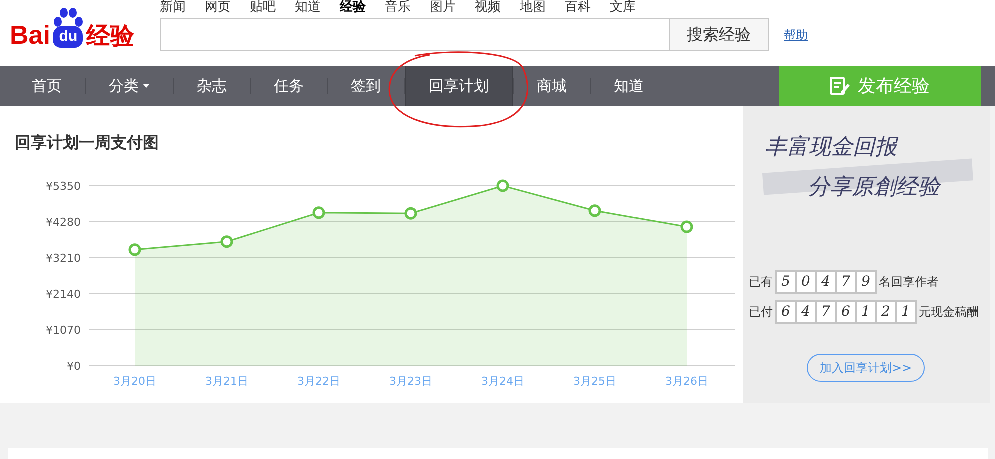 This screenshot has width=995, height=459. Describe the element at coordinates (308, 8) in the screenshot. I see `top-link: 知道` at that location.